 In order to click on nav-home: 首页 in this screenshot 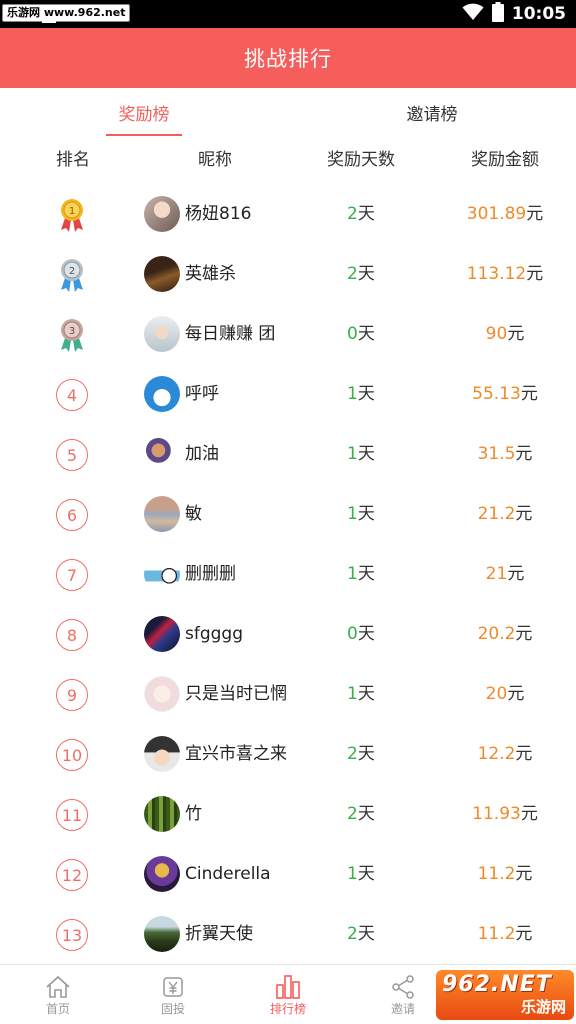, I will do `click(58, 994)`.